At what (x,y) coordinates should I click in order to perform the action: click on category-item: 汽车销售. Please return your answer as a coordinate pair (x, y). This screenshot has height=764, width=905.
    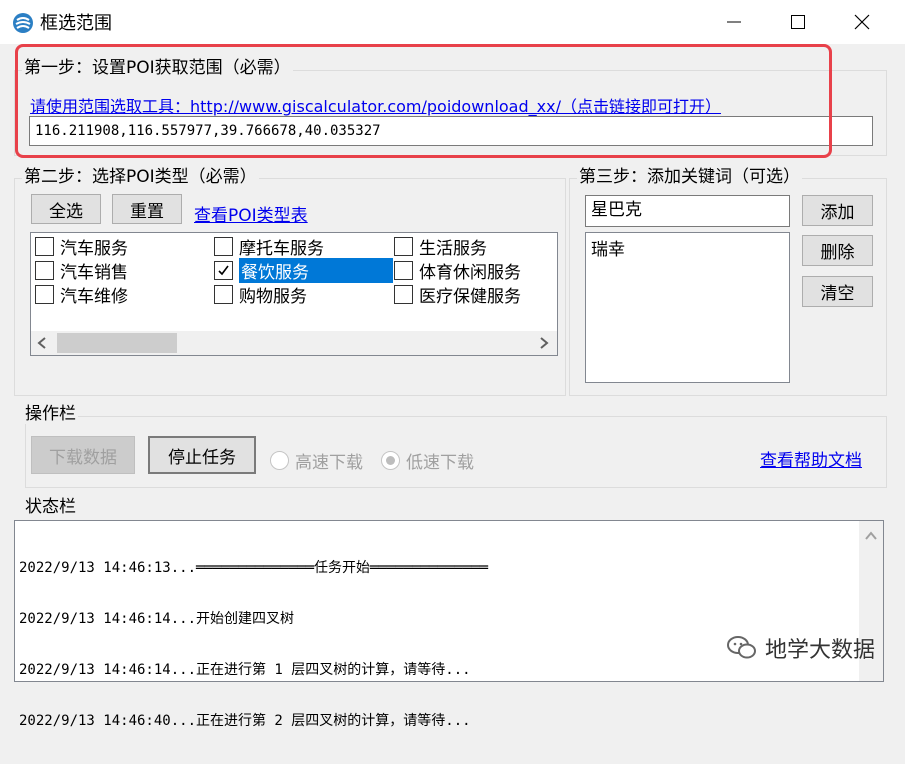
    Looking at the image, I should click on (81, 270).